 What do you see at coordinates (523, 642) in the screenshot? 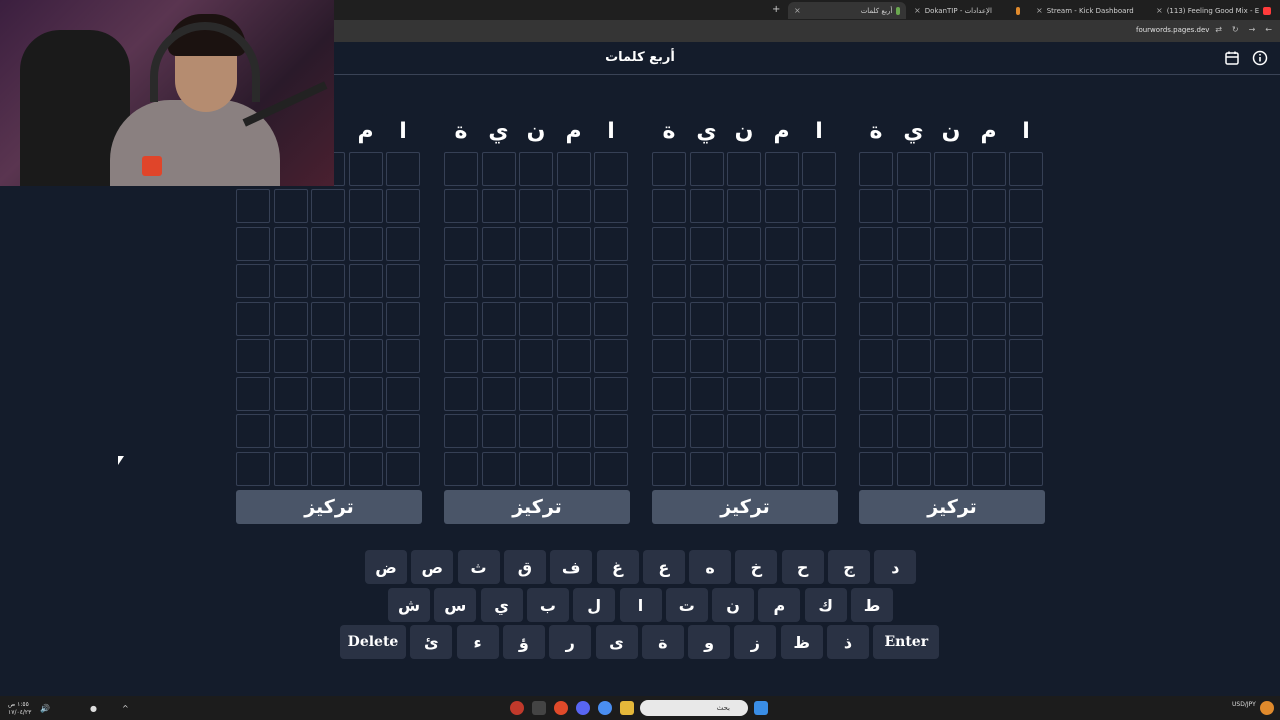
I see `letter-key: ؤ` at bounding box center [523, 642].